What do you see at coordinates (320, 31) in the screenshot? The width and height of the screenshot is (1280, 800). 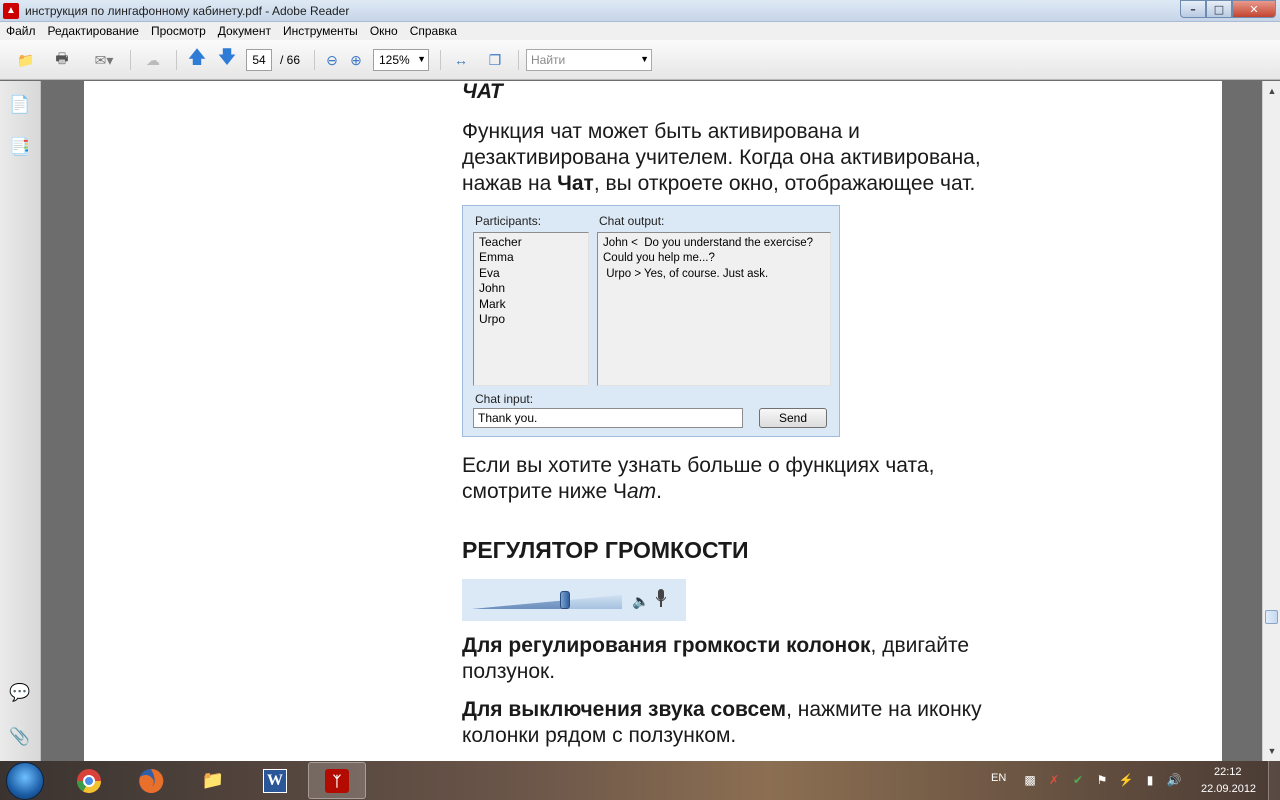 I see `menu-tools: Инструменты` at bounding box center [320, 31].